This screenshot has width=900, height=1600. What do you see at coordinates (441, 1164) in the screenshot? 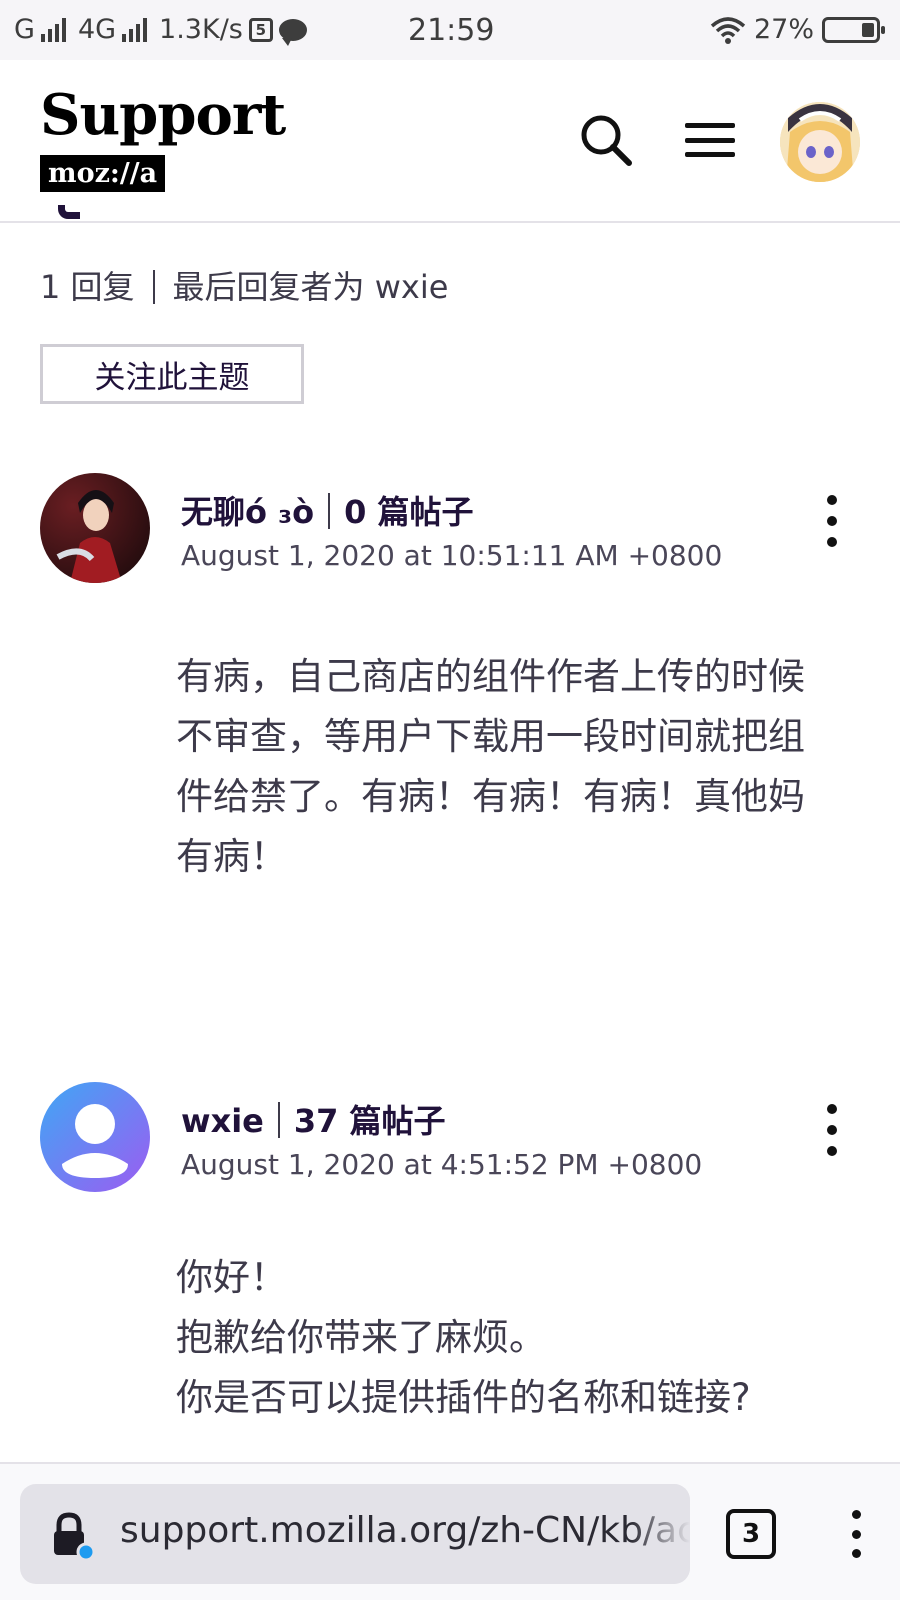
I see `post-date: August 1, 2020 at 4:51:52 PM +0800` at bounding box center [441, 1164].